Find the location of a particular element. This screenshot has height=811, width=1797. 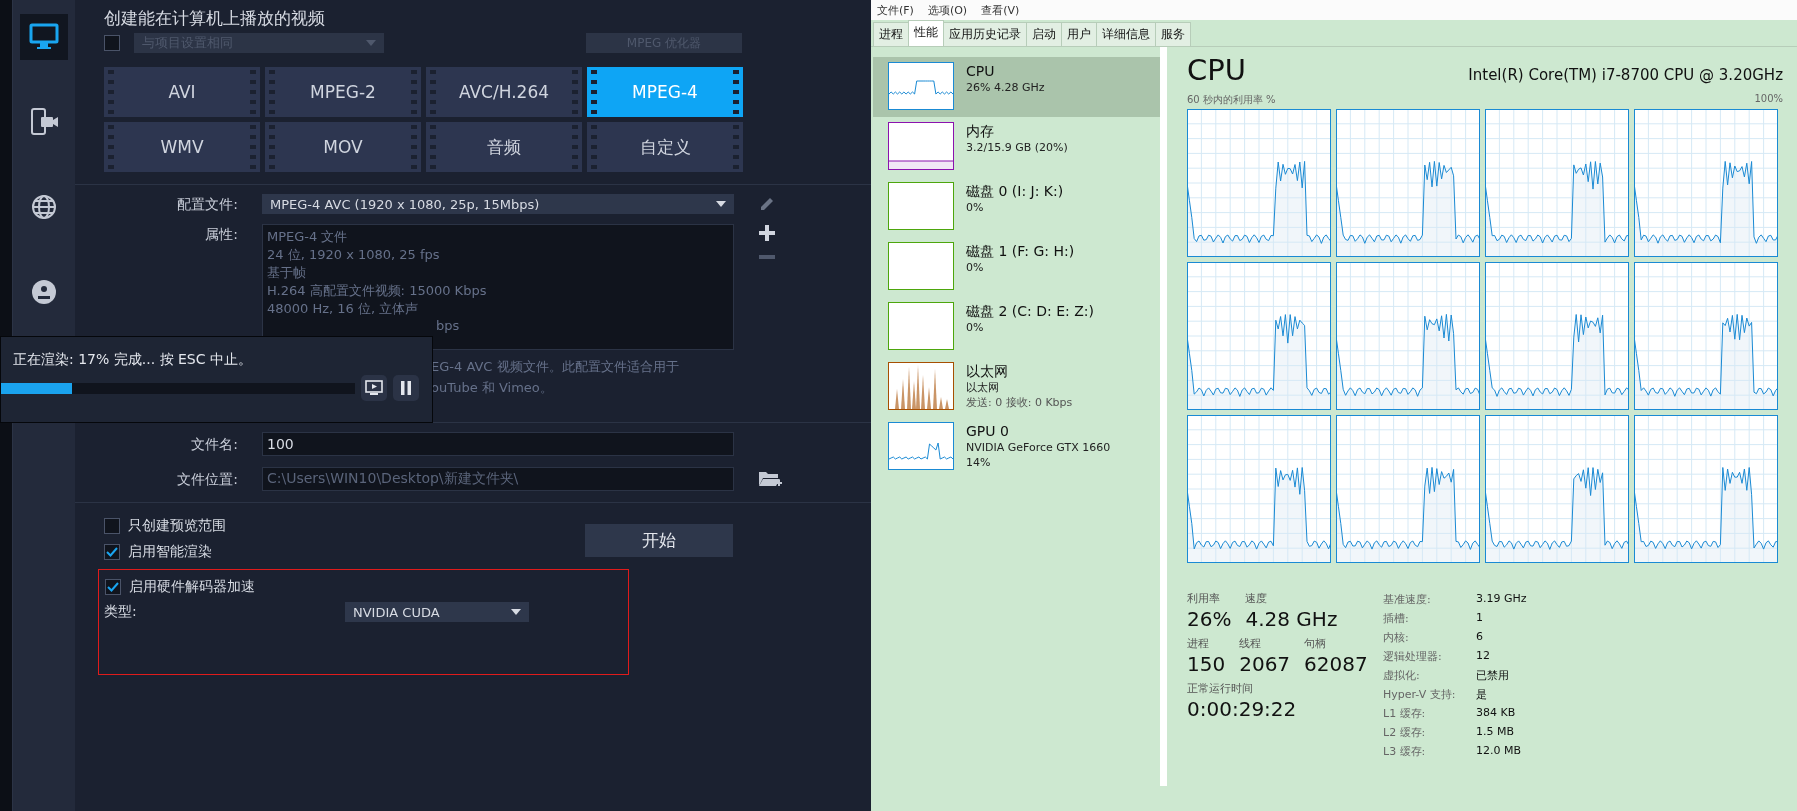

resource-item: 磁盘 1 (F: G: H:) 0% is located at coordinates (1016, 267).